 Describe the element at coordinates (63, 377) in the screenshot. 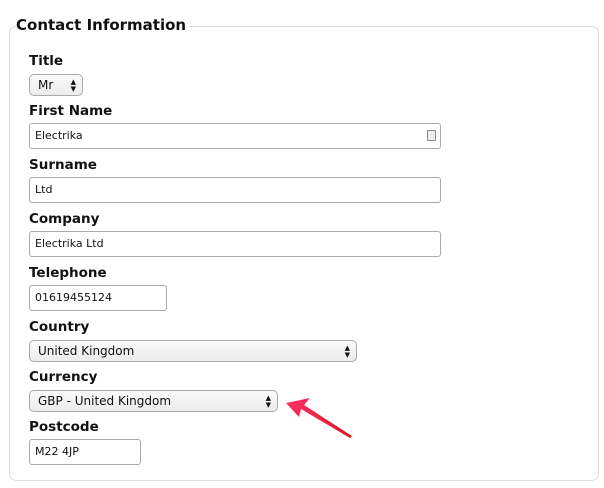

I see `currency-label: Currency` at that location.